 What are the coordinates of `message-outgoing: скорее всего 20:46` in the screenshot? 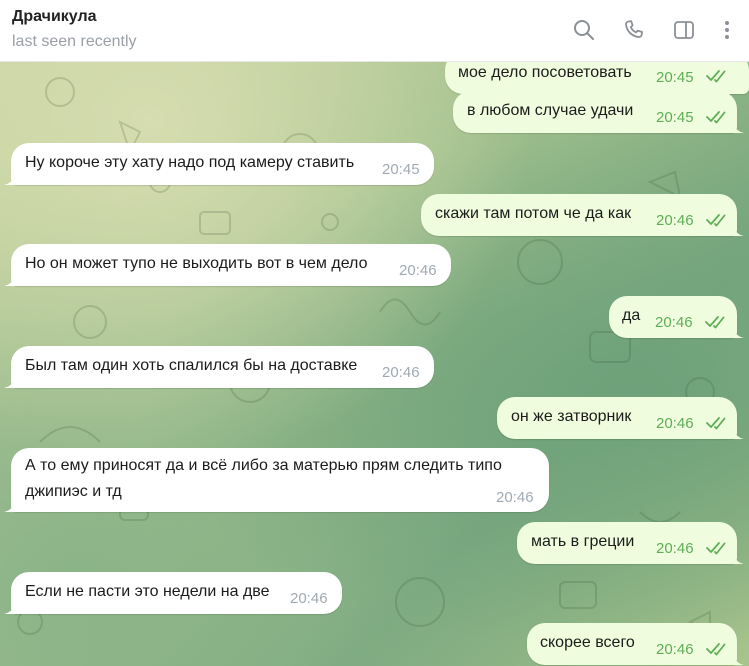 It's located at (635, 644).